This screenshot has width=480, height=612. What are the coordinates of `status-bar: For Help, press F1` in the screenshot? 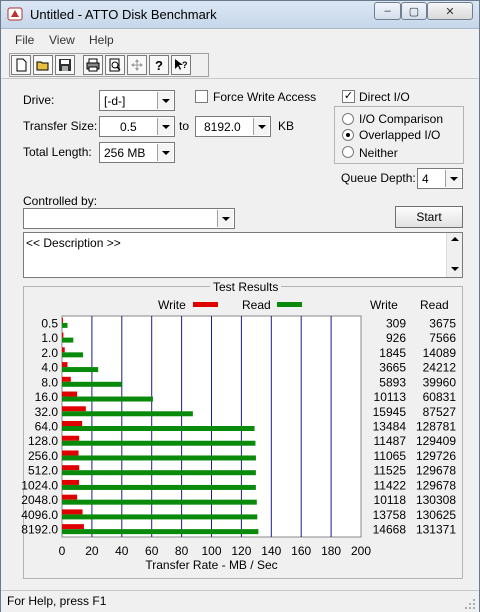 It's located at (240, 601).